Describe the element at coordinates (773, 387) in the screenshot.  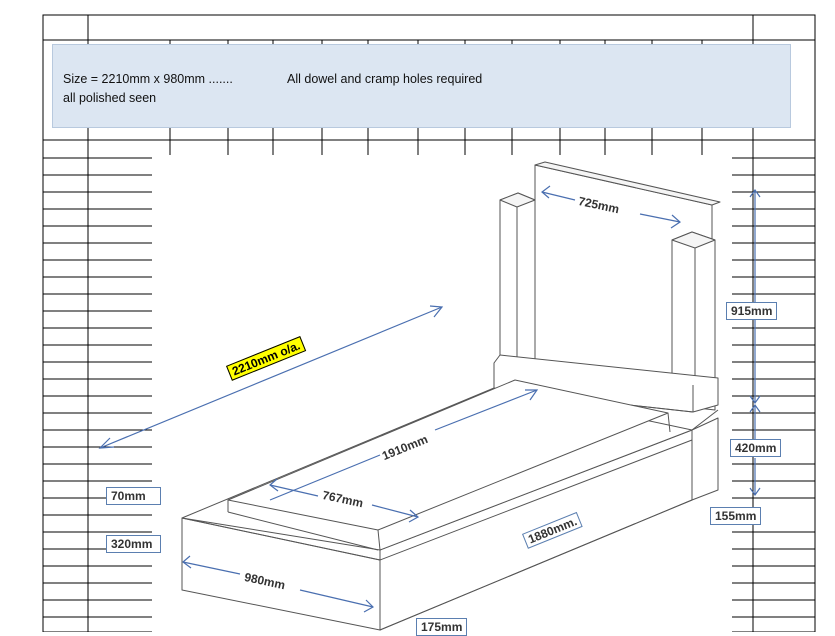
I see `grid-right` at that location.